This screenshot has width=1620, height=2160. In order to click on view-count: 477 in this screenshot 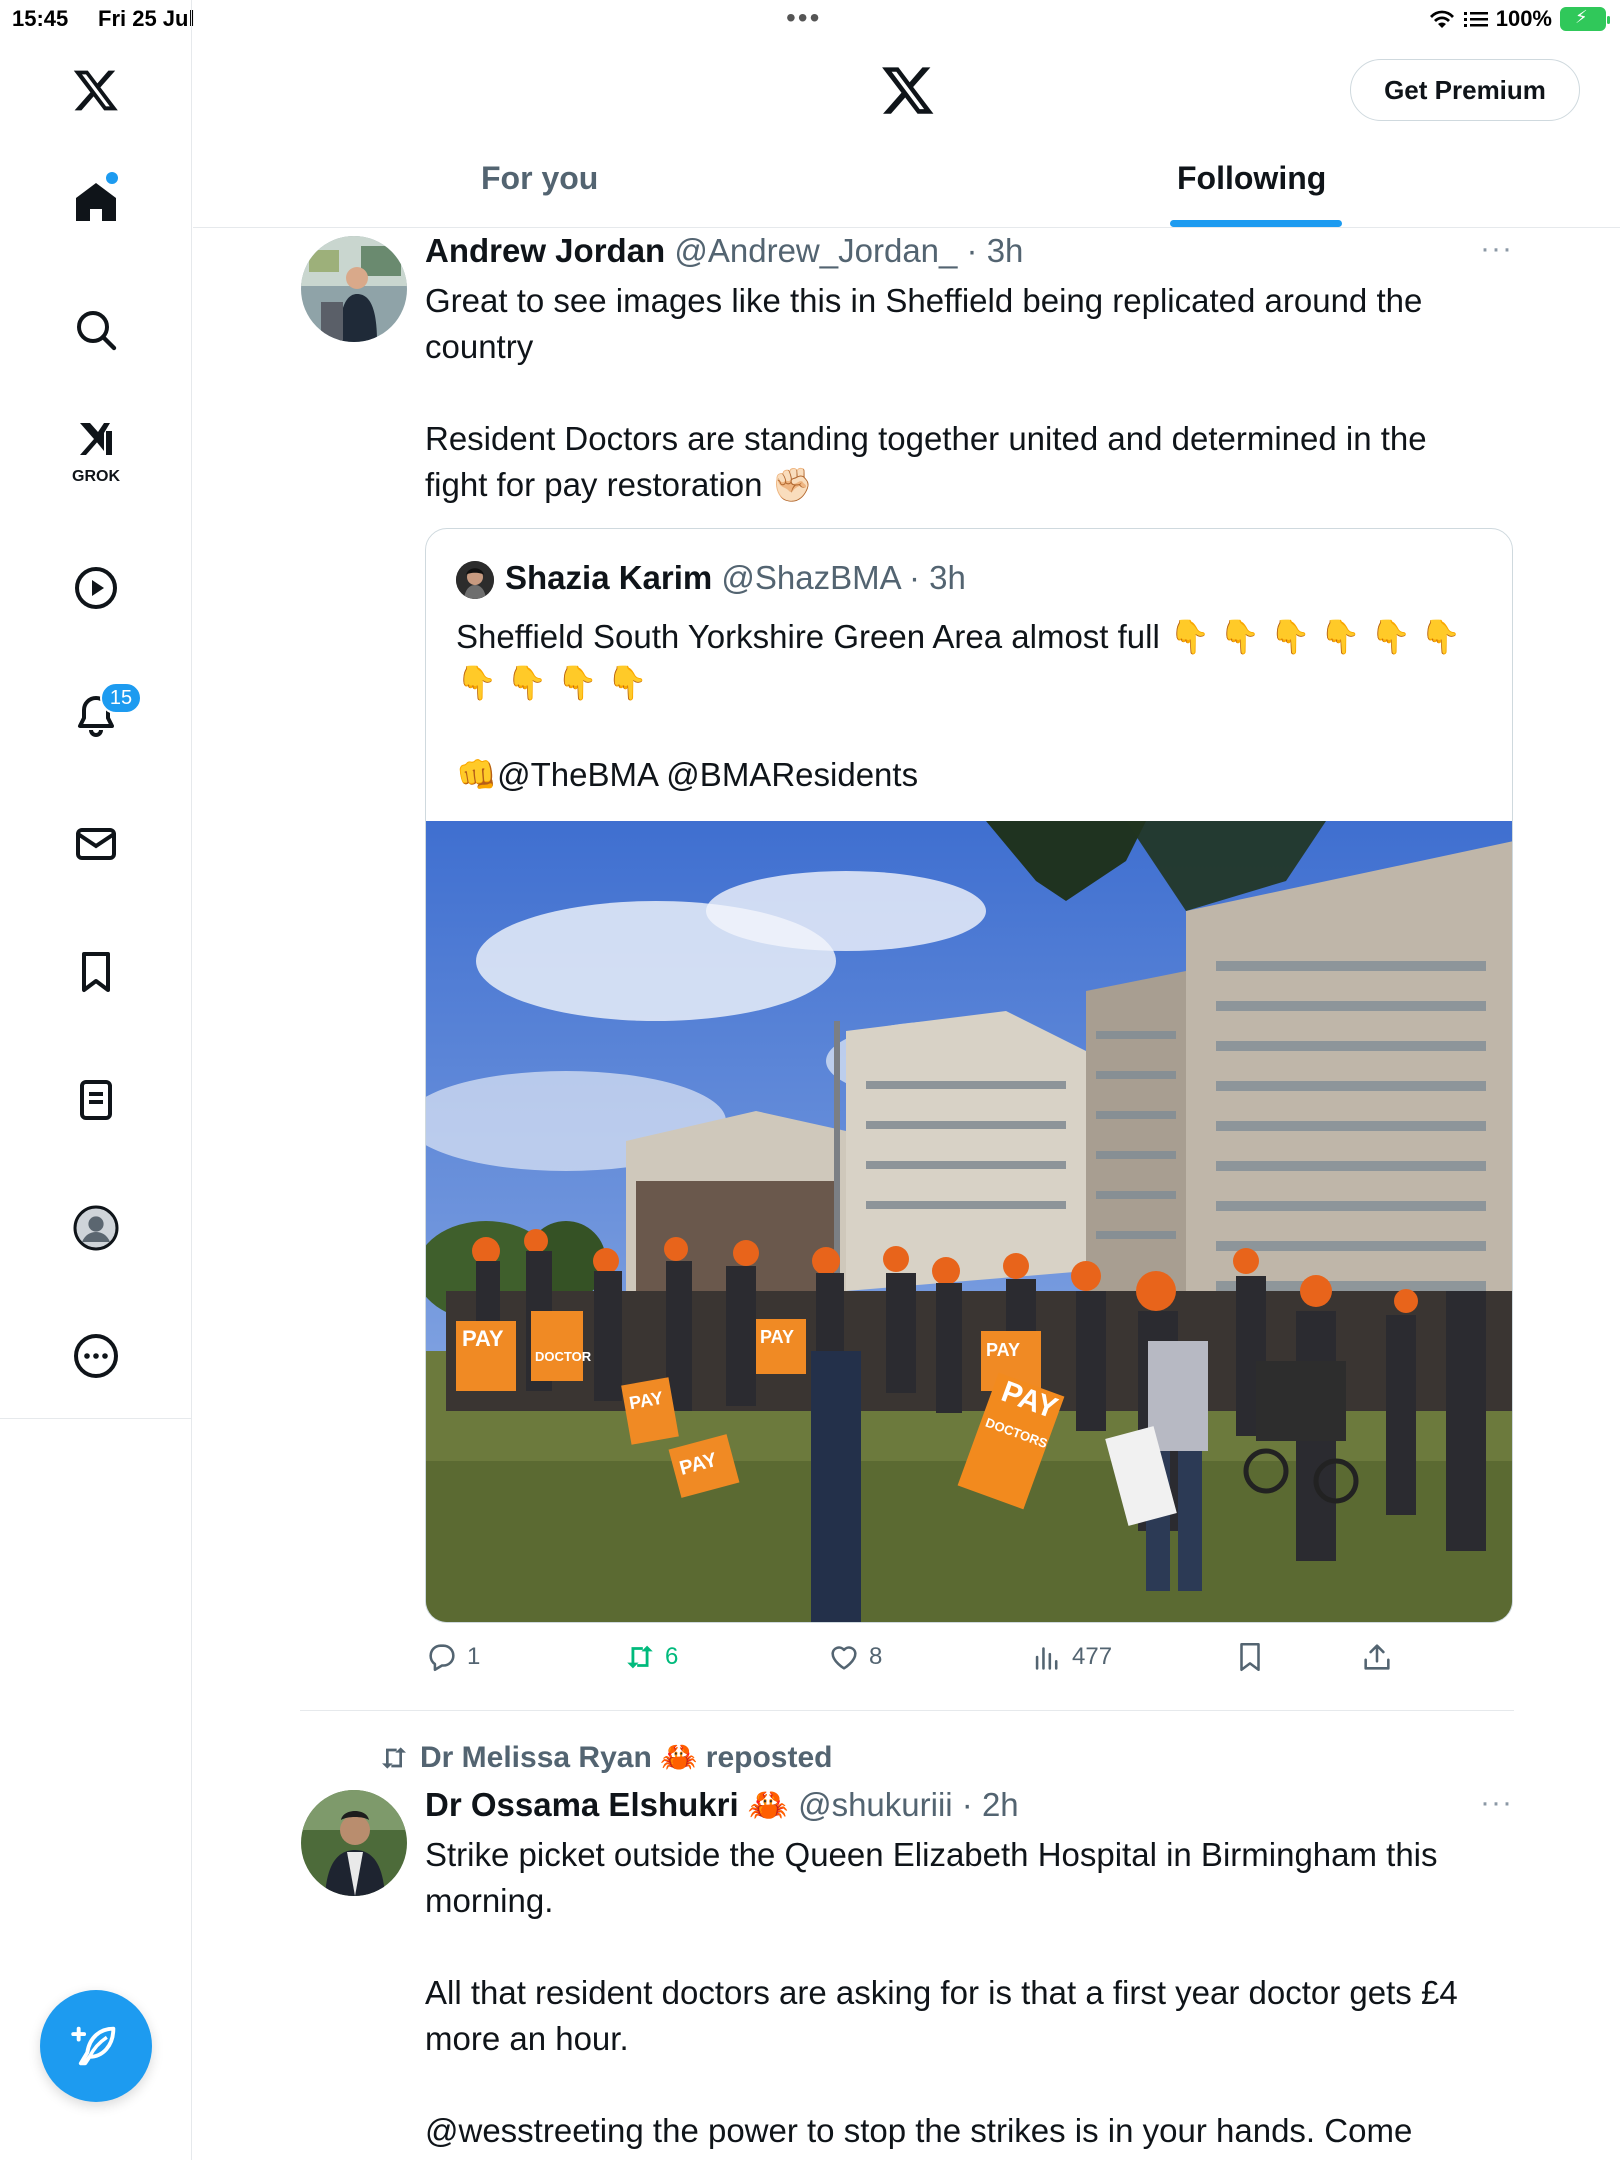, I will do `click(1092, 1656)`.